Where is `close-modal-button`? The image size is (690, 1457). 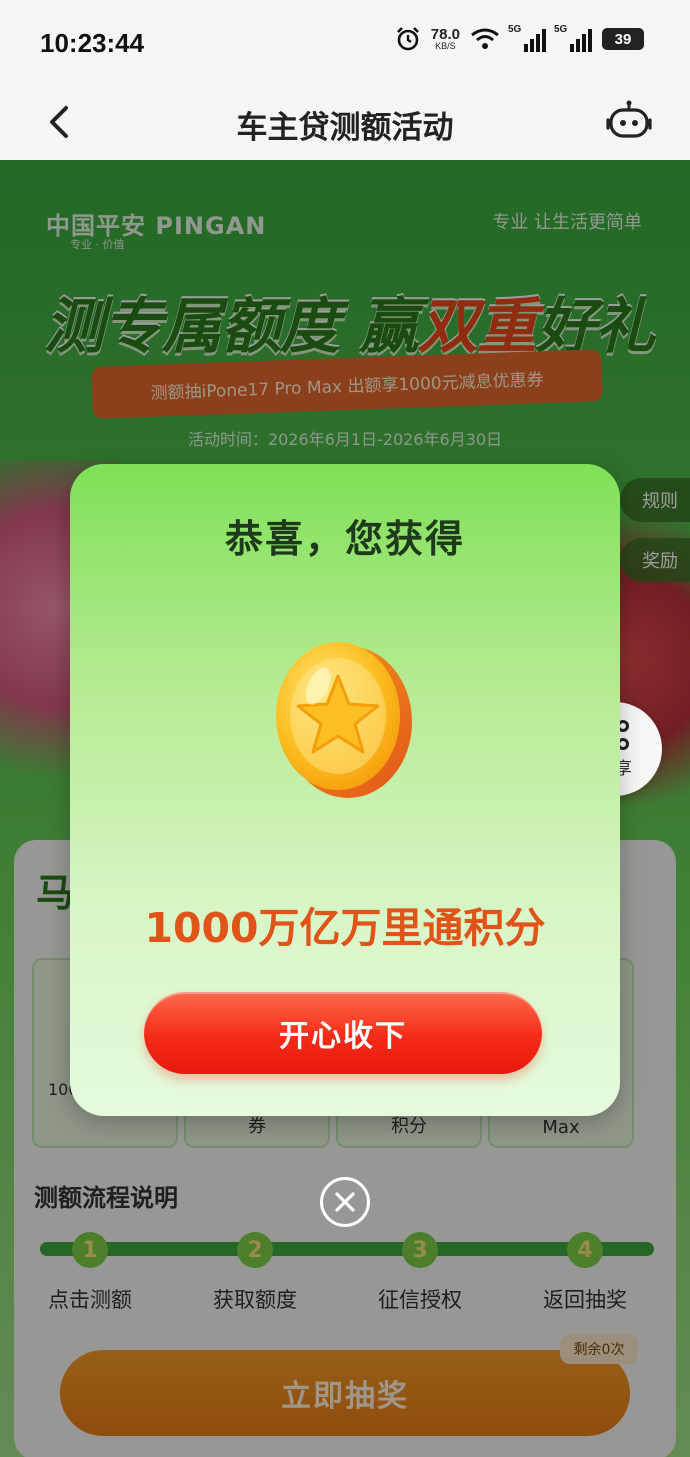
close-modal-button is located at coordinates (345, 1202).